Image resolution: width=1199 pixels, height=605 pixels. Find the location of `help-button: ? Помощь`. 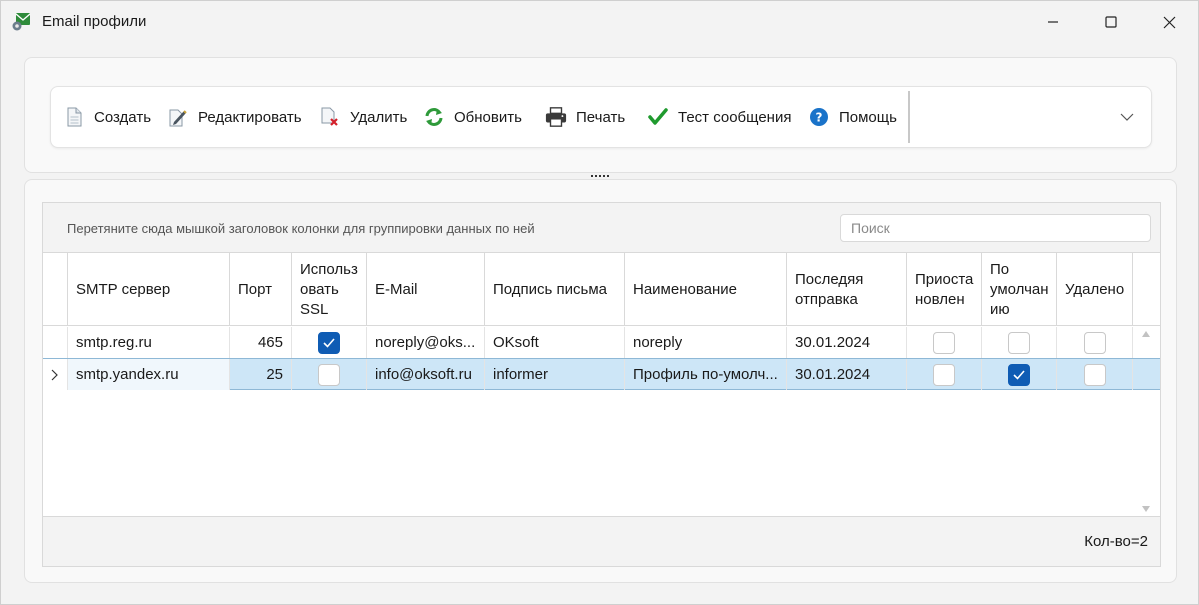

help-button: ? Помощь is located at coordinates (852, 117).